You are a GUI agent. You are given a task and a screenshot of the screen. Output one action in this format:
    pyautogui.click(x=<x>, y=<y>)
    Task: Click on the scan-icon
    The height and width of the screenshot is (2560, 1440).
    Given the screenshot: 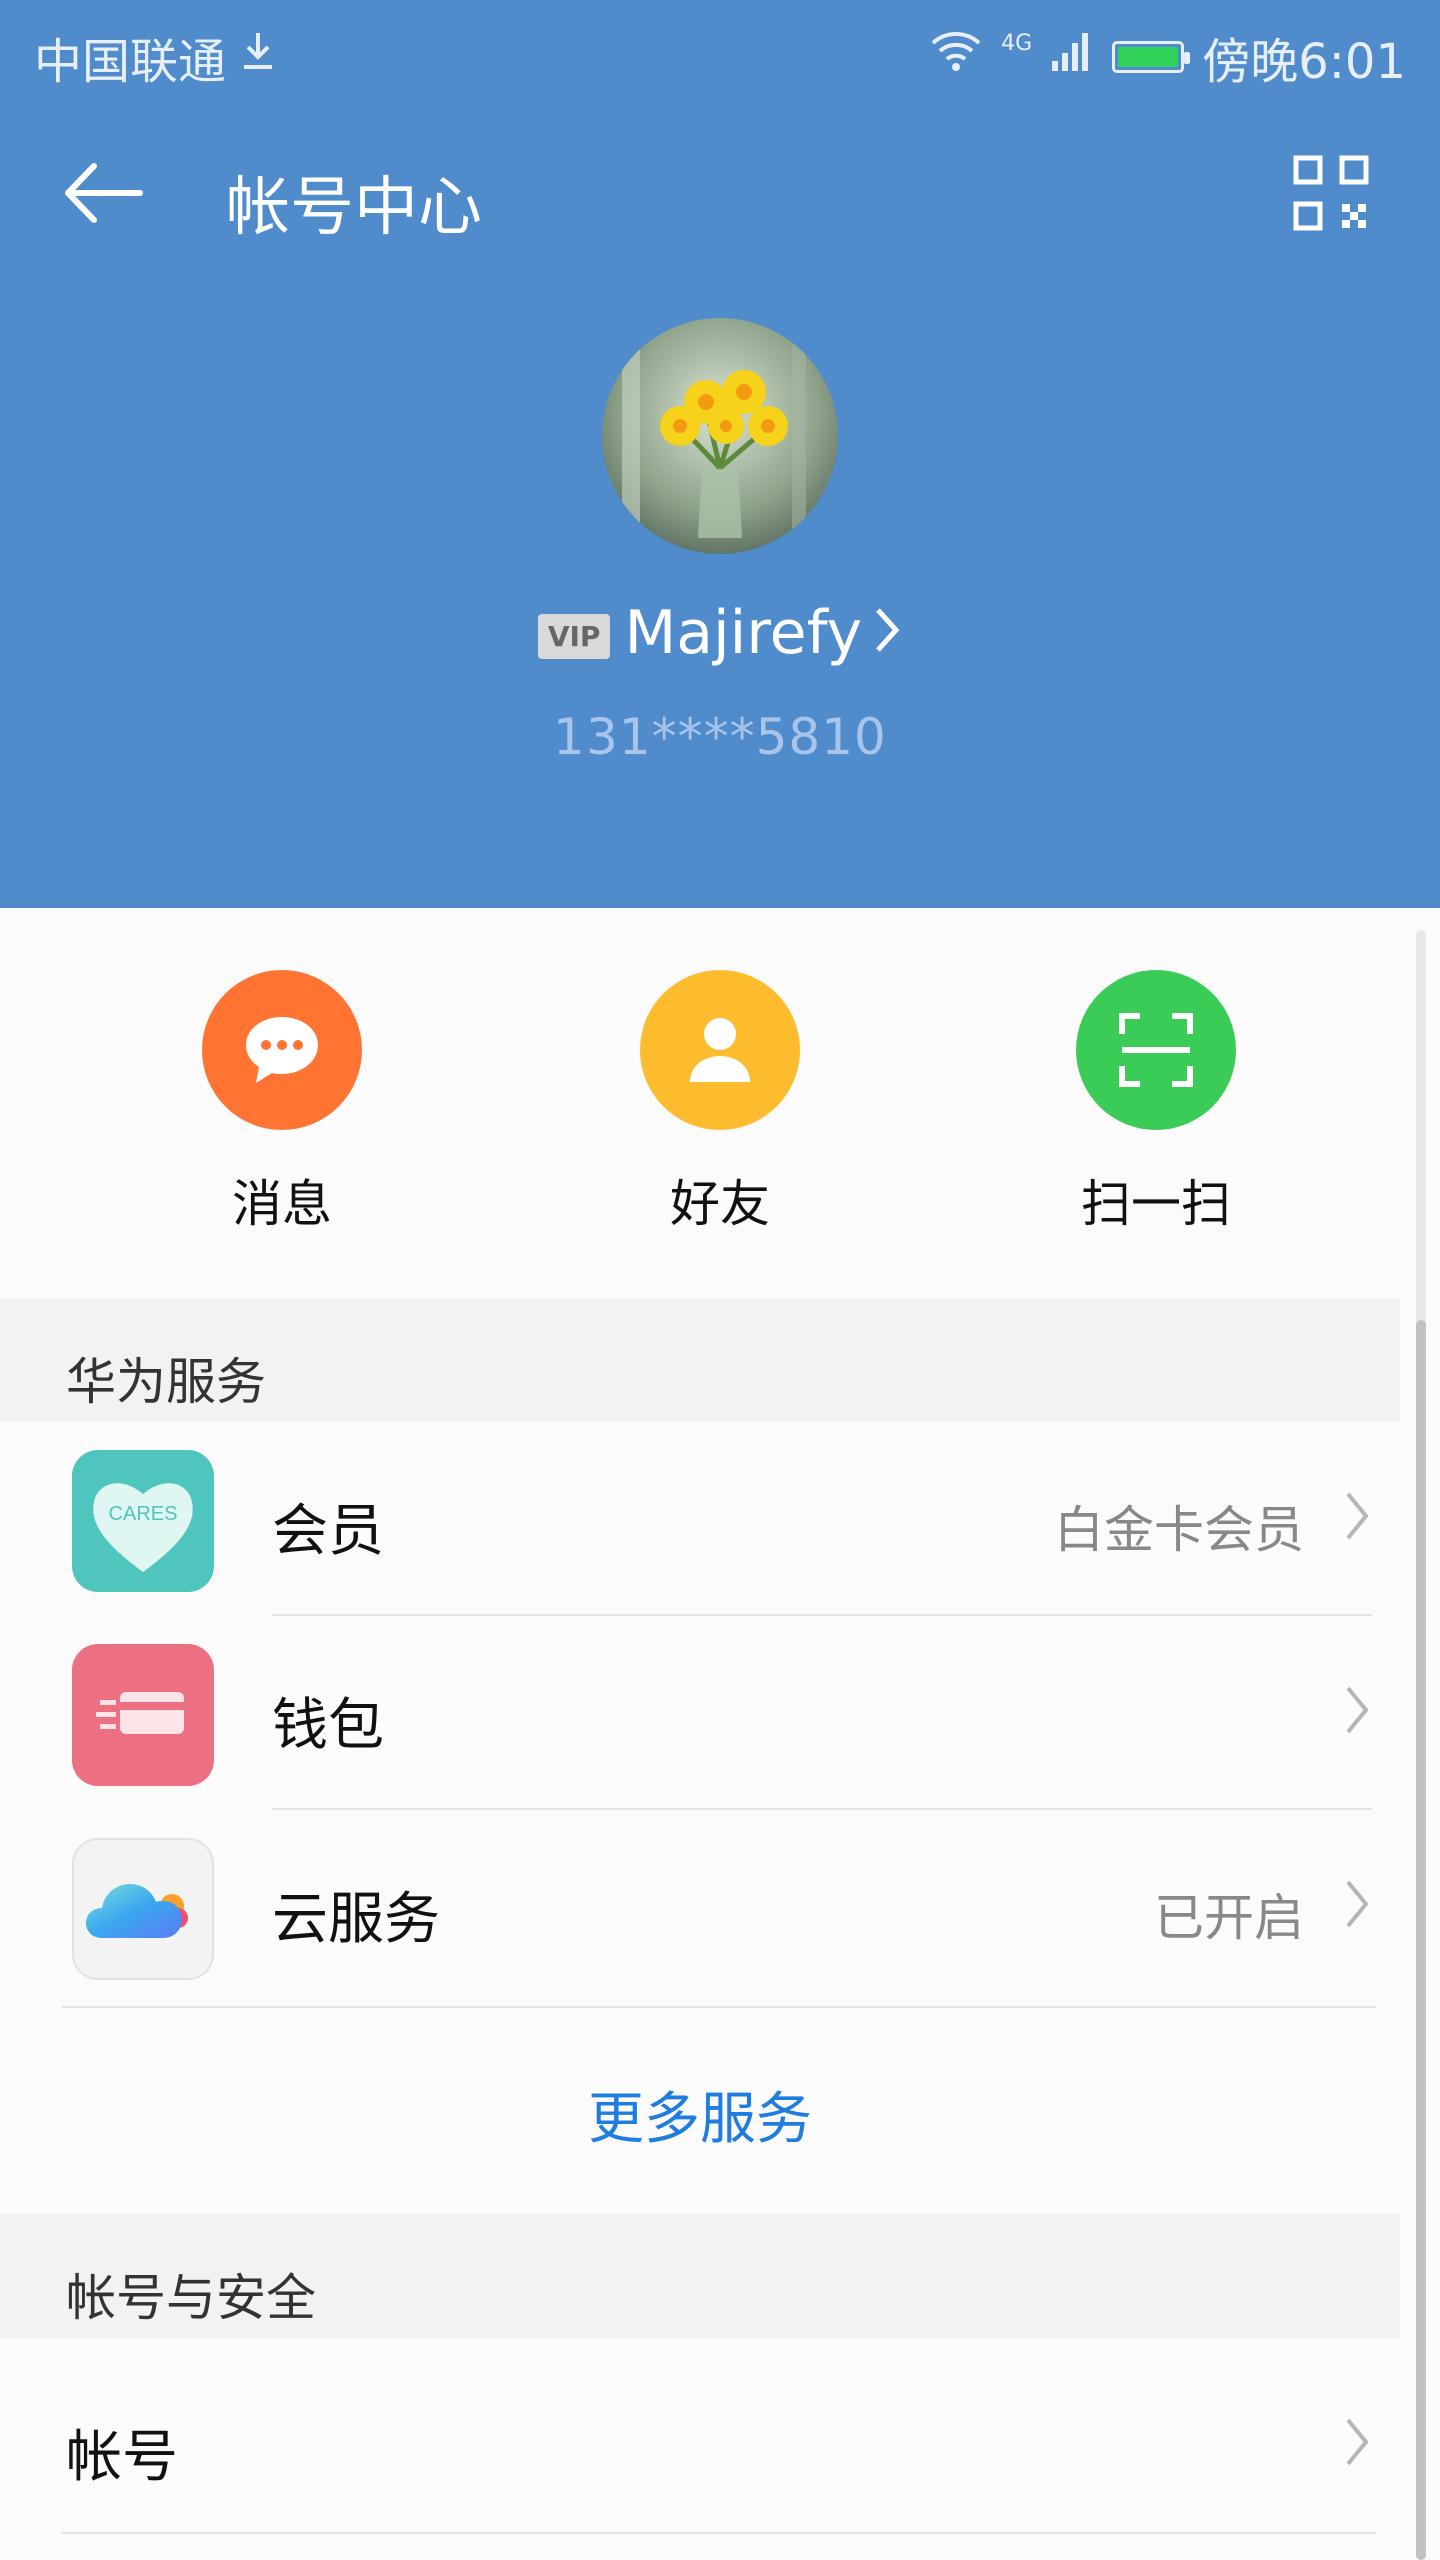 What is the action you would take?
    pyautogui.click(x=1156, y=1050)
    